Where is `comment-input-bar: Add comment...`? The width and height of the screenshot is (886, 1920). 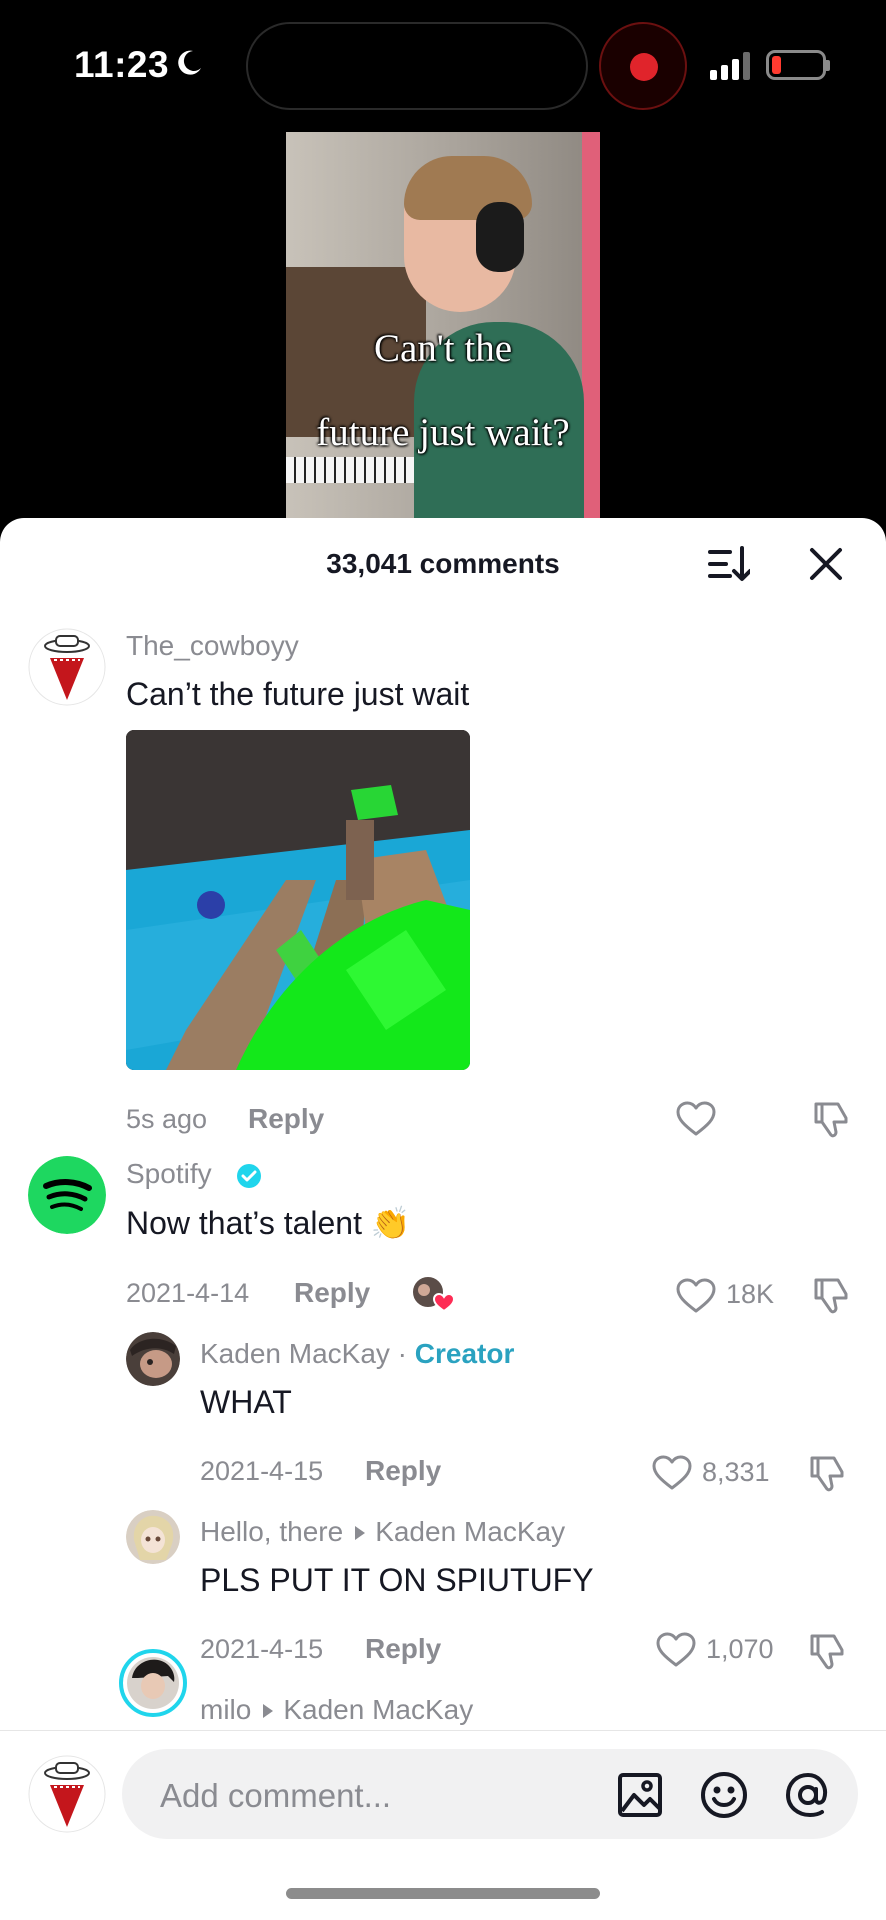
comment-input-bar: Add comment... is located at coordinates (443, 1825).